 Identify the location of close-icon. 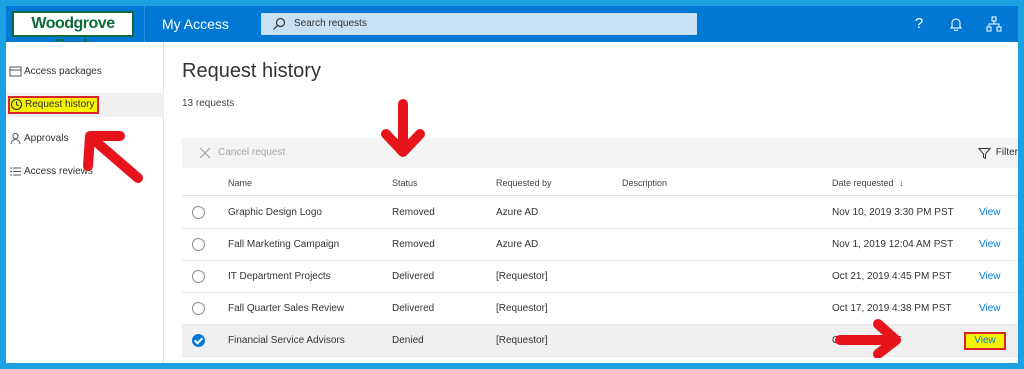
(205, 153).